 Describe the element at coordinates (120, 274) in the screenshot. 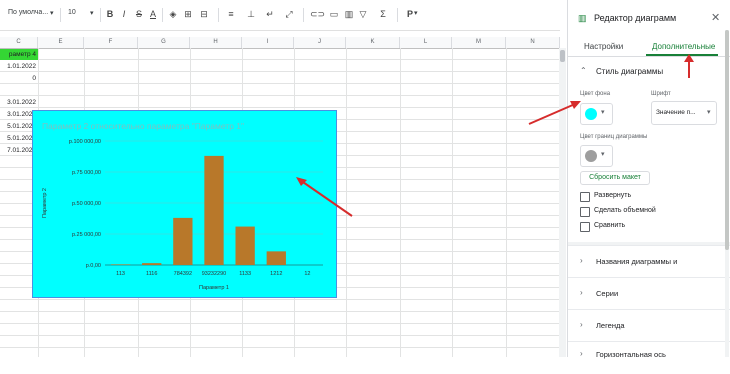

I see `x-tick-label: 113` at that location.